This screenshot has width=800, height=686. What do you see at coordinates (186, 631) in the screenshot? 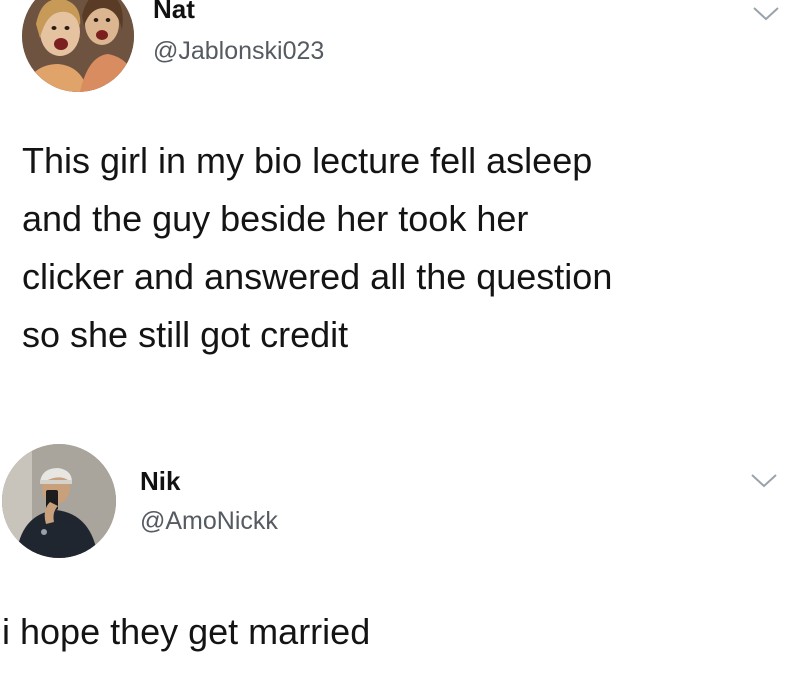
I see `tweet-text: i hope they get married` at bounding box center [186, 631].